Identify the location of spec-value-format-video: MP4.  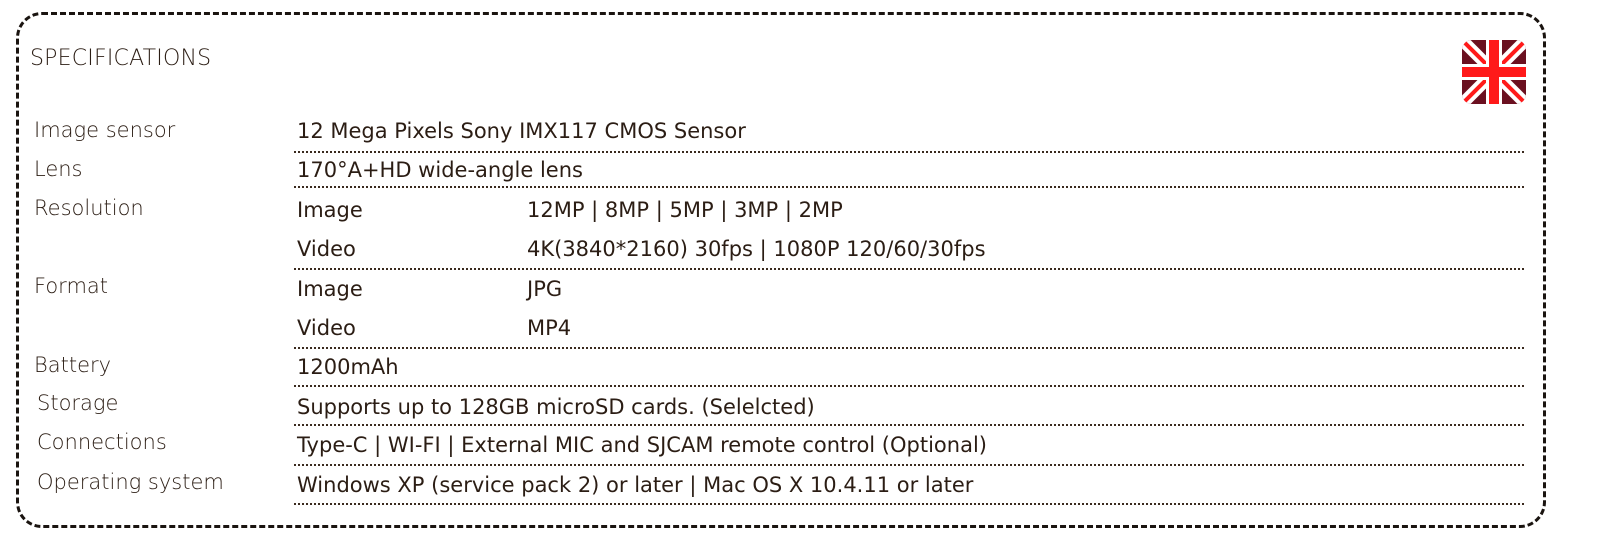
(549, 328).